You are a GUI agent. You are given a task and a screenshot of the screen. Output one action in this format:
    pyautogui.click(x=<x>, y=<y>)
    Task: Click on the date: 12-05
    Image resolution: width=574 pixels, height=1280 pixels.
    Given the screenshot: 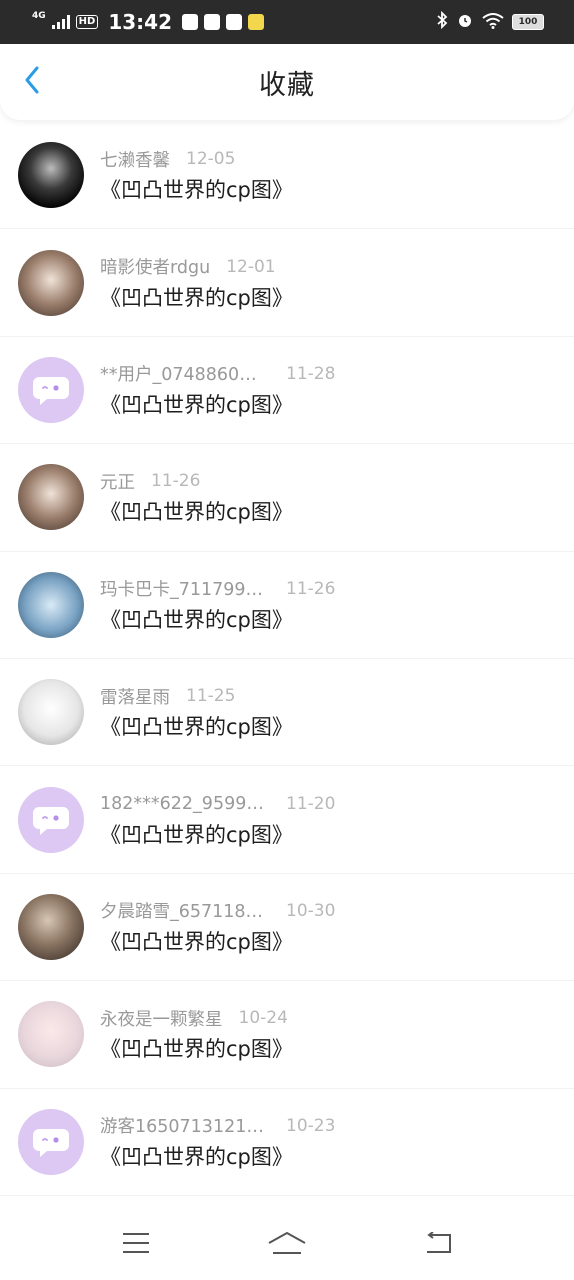 What is the action you would take?
    pyautogui.click(x=211, y=159)
    